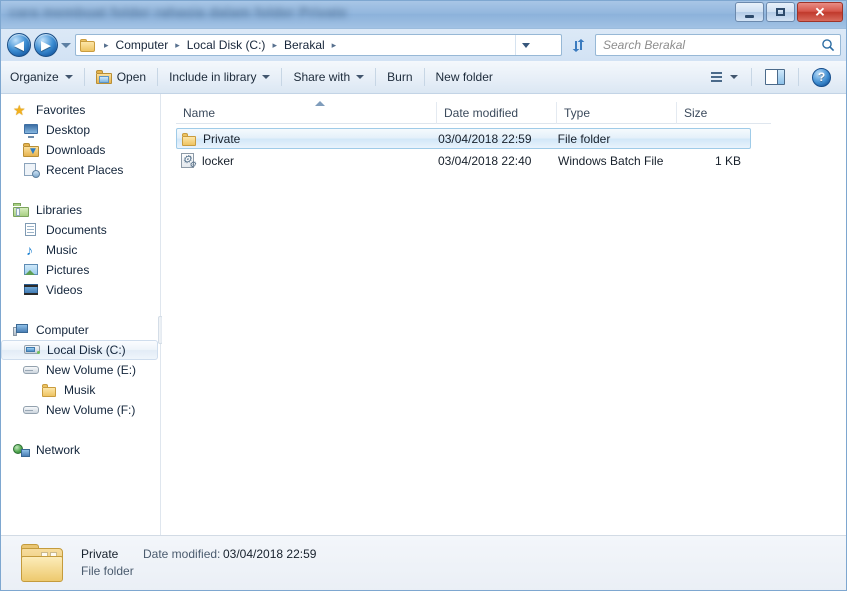  I want to click on sidebar-item-videos: Videos, so click(80, 290).